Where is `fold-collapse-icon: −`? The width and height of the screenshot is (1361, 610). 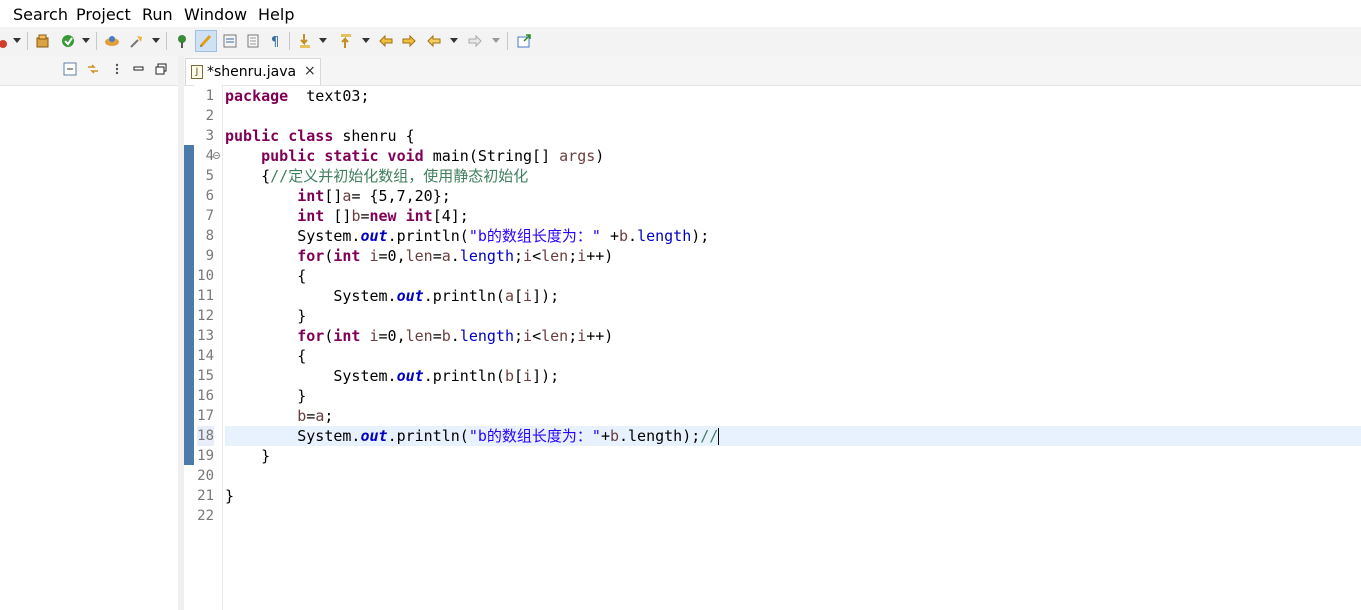
fold-collapse-icon: − is located at coordinates (216, 156).